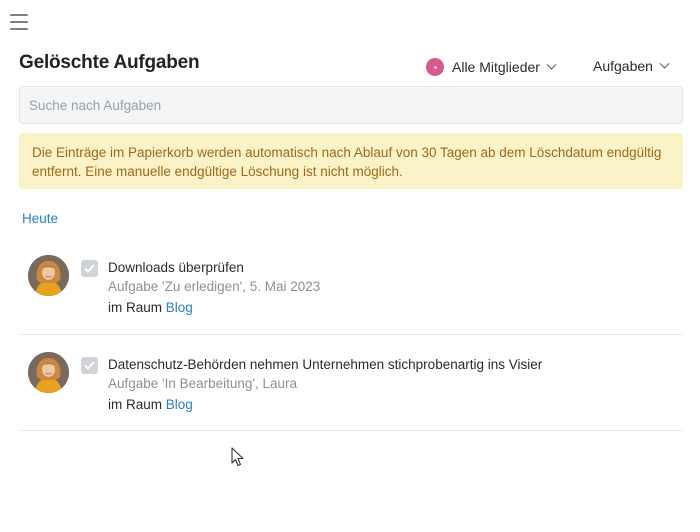  I want to click on search-input, so click(351, 105).